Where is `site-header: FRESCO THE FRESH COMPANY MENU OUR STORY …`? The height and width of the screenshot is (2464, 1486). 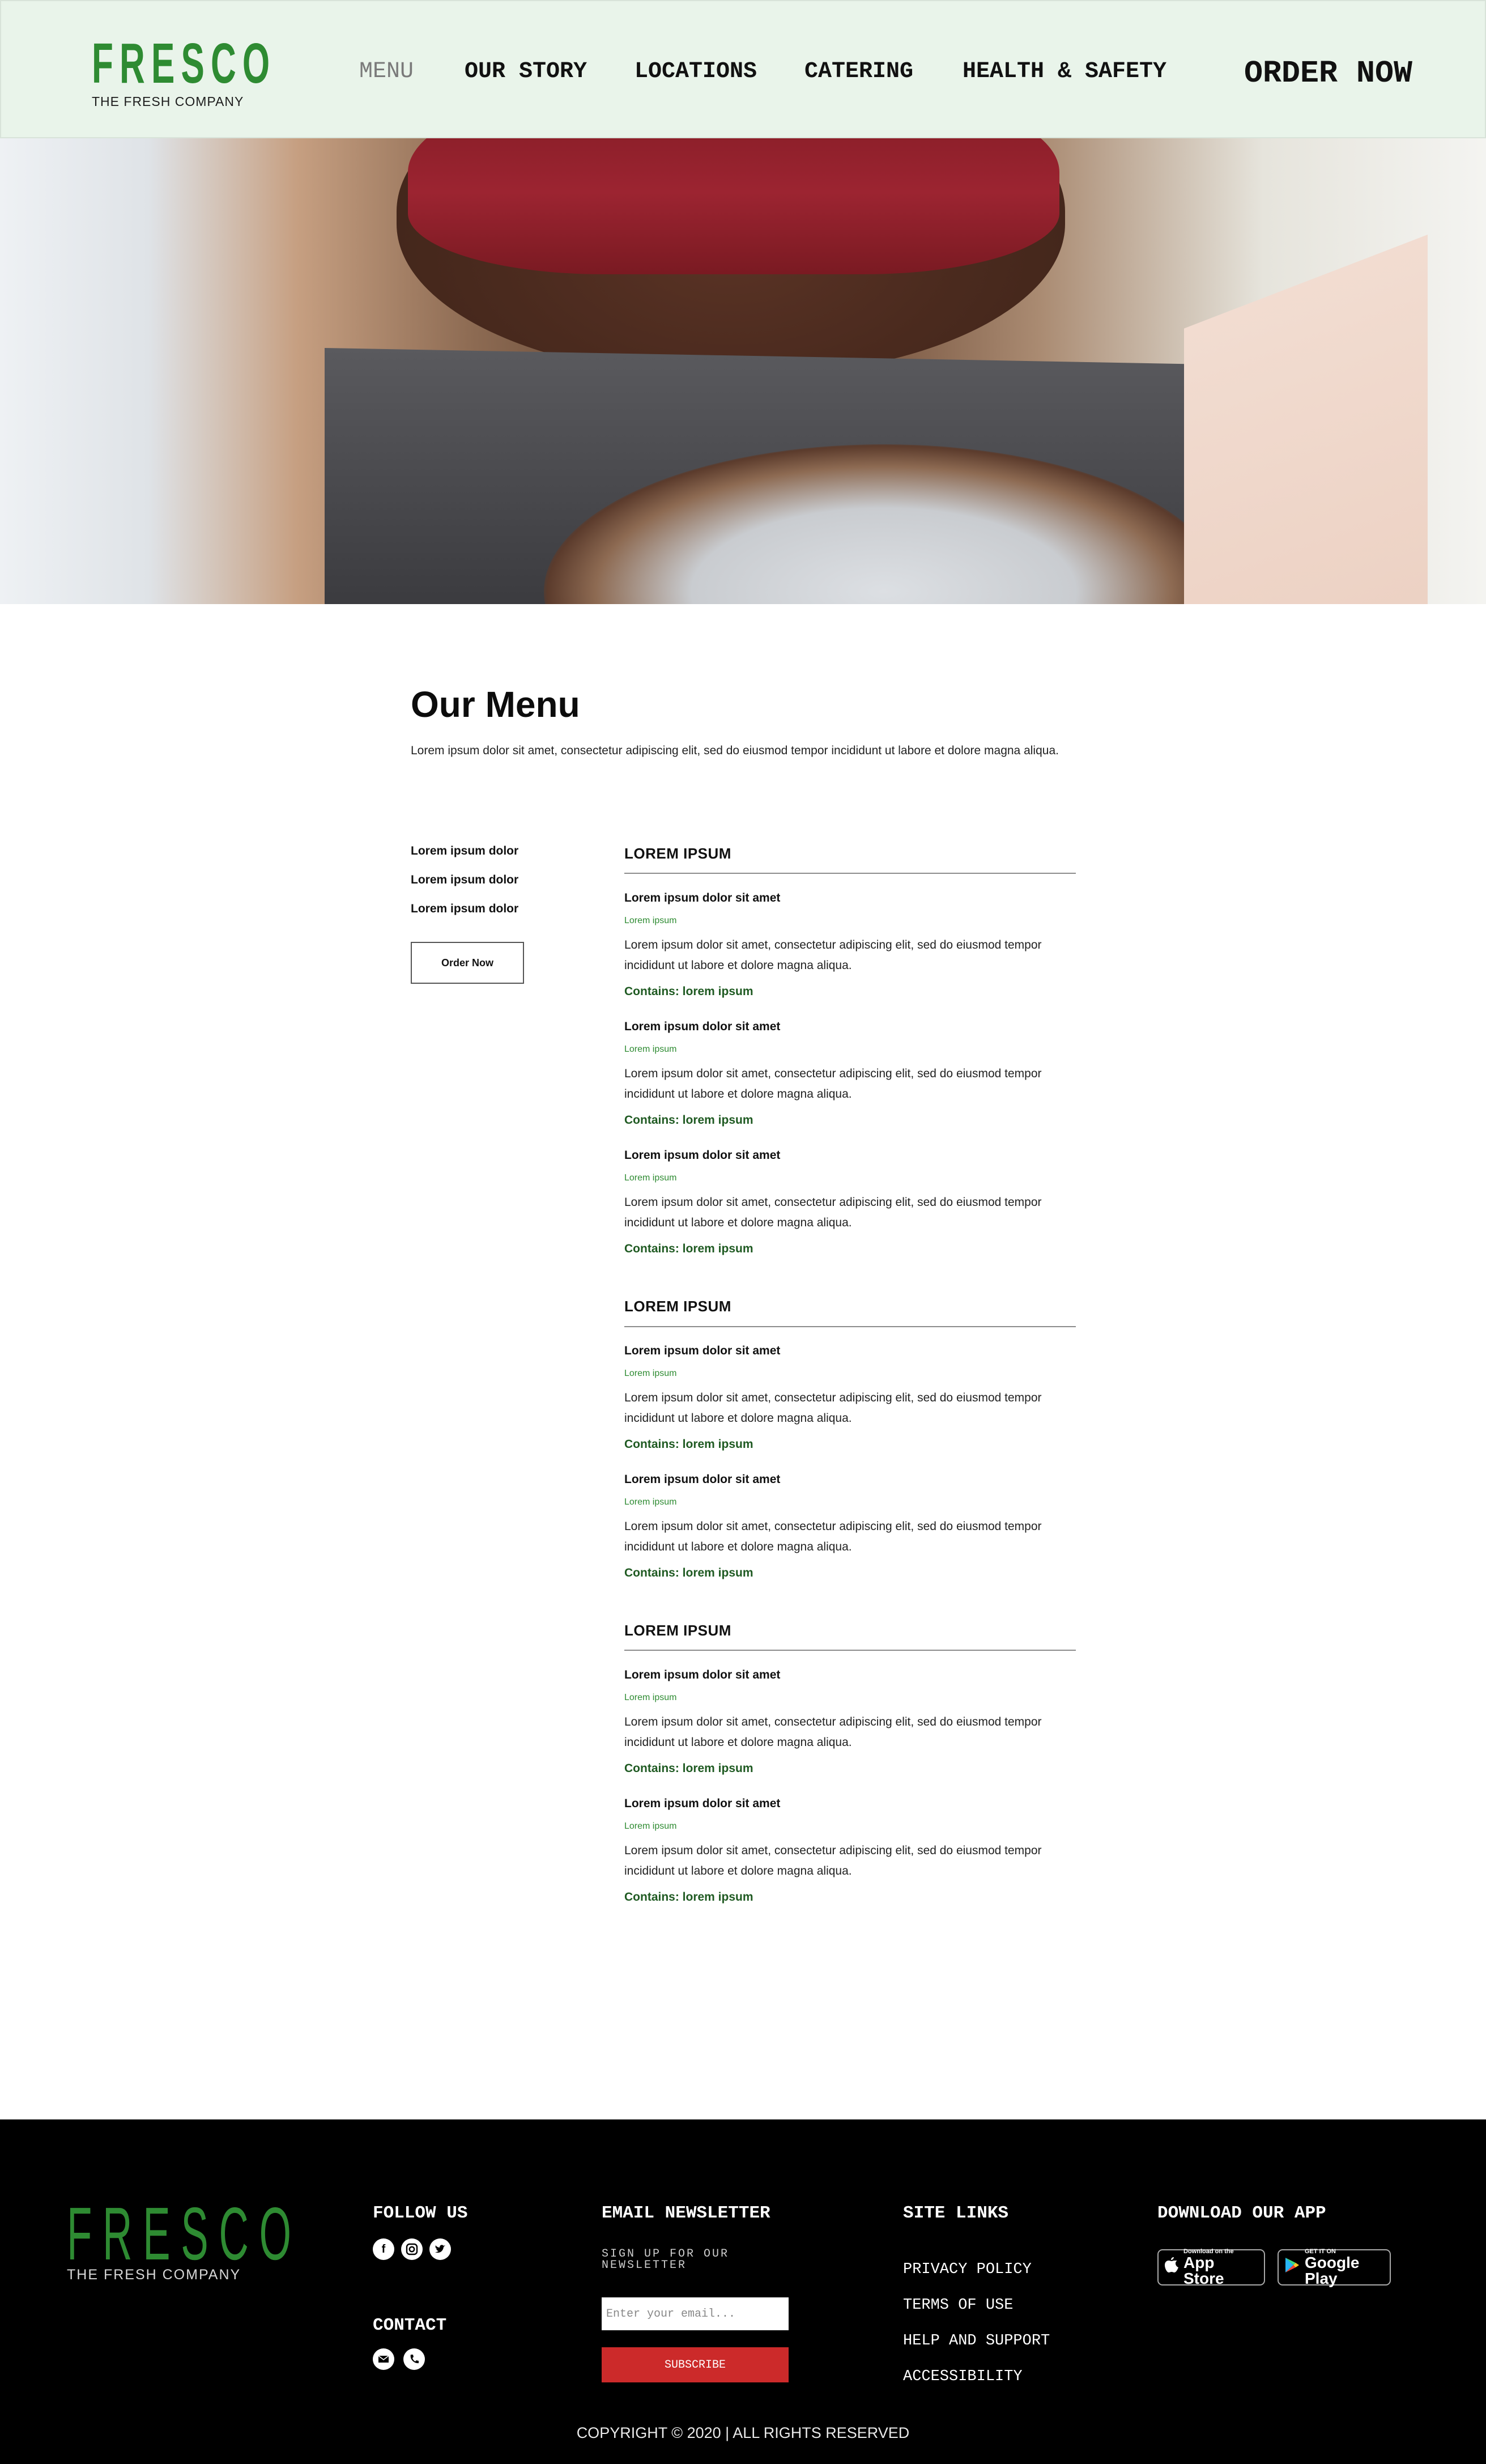
site-header: FRESCO THE FRESH COMPANY MENU OUR STORY … is located at coordinates (743, 69).